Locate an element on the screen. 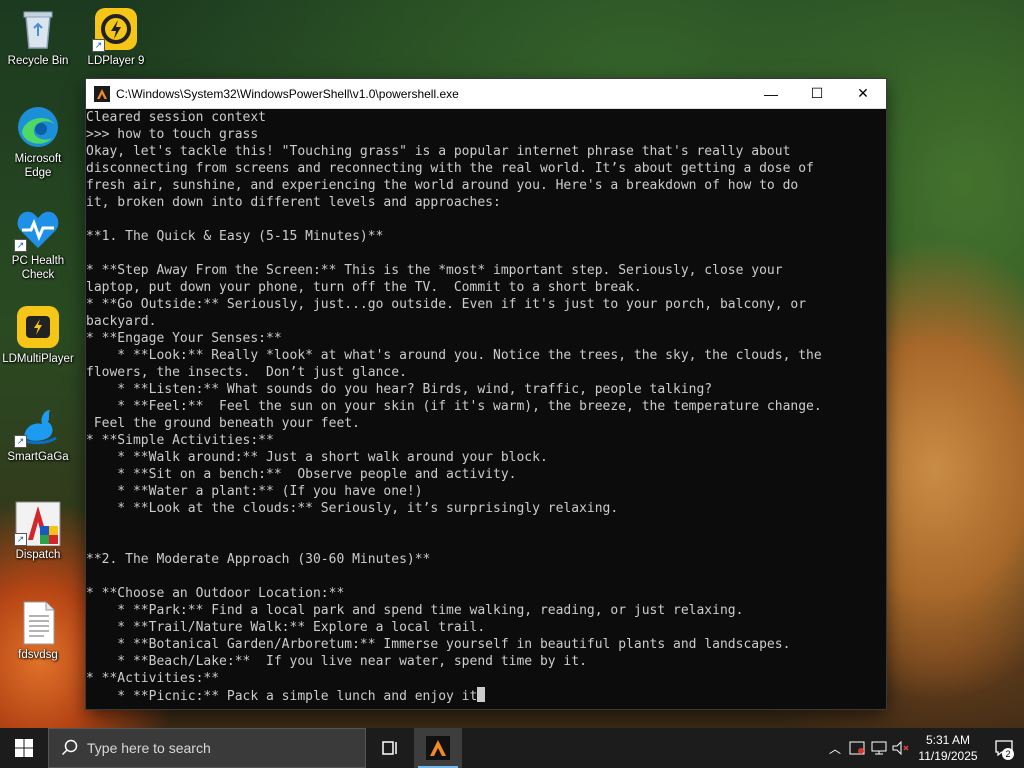  desktop-icon-pc-health-check: ↗ PC Health Check is located at coordinates (38, 244).